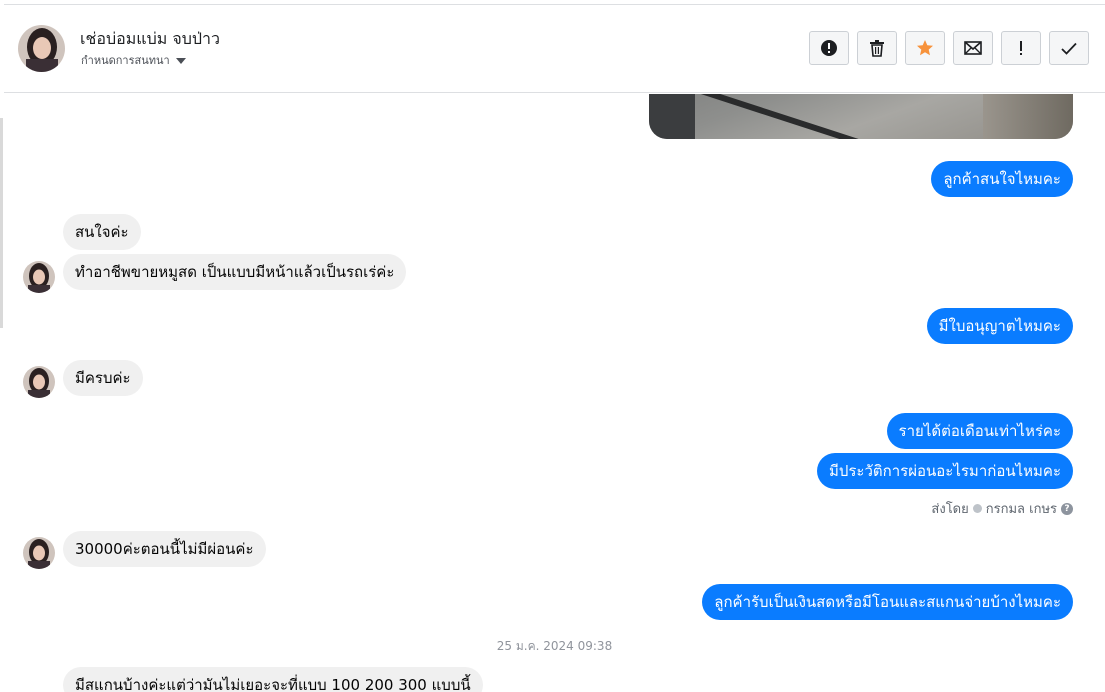 This screenshot has width=1105, height=692. Describe the element at coordinates (180, 60) in the screenshot. I see `caret-down-icon` at that location.